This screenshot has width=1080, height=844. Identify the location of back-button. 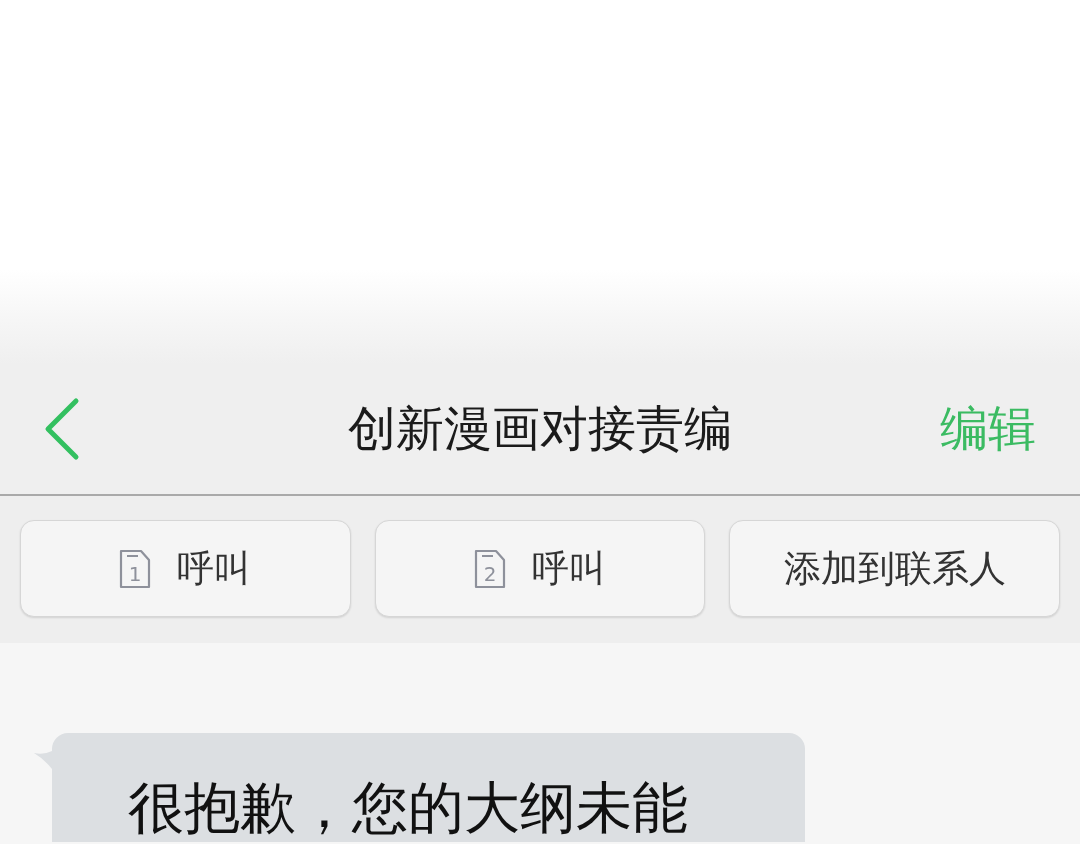
(62, 429).